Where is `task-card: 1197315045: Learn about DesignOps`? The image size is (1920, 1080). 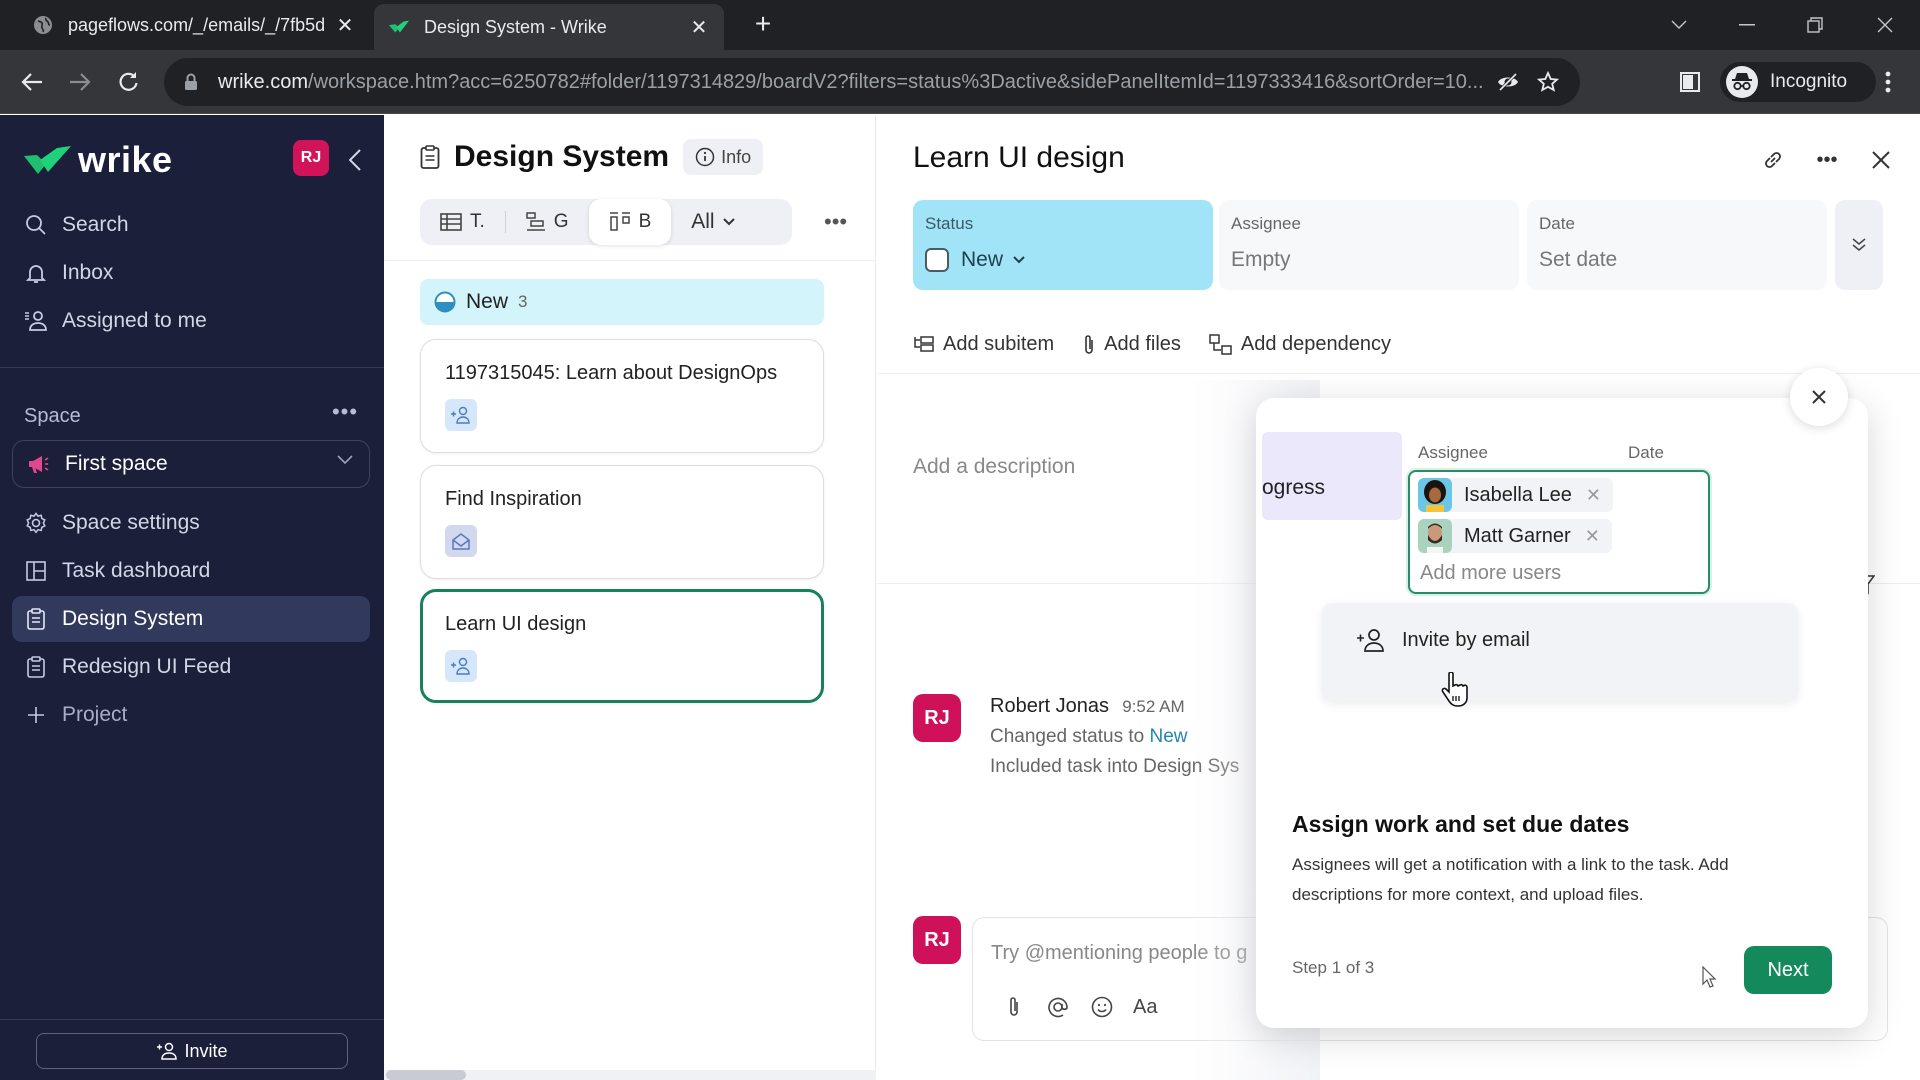
task-card: 1197315045: Learn about DesignOps is located at coordinates (622, 396).